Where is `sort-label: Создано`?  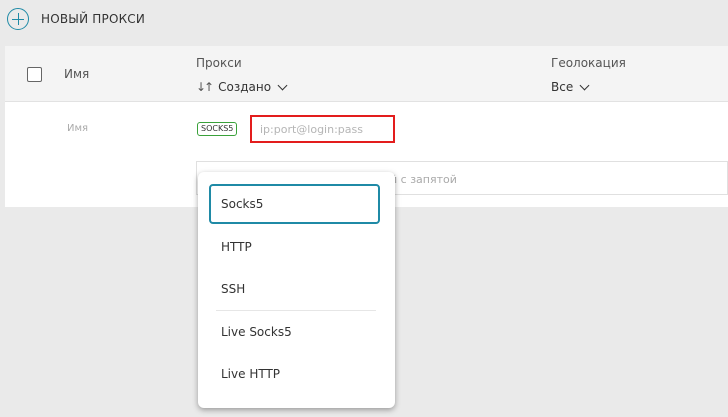 sort-label: Создано is located at coordinates (245, 87).